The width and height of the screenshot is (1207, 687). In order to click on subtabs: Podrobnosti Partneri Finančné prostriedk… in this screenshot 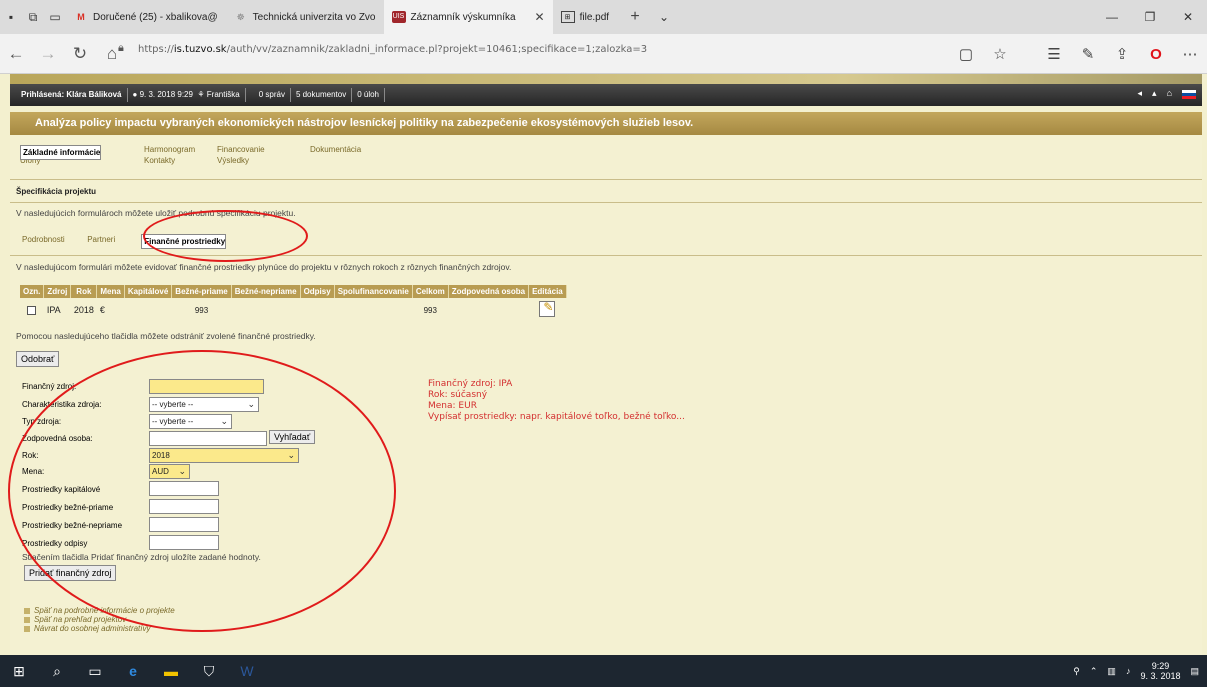, I will do `click(124, 241)`.